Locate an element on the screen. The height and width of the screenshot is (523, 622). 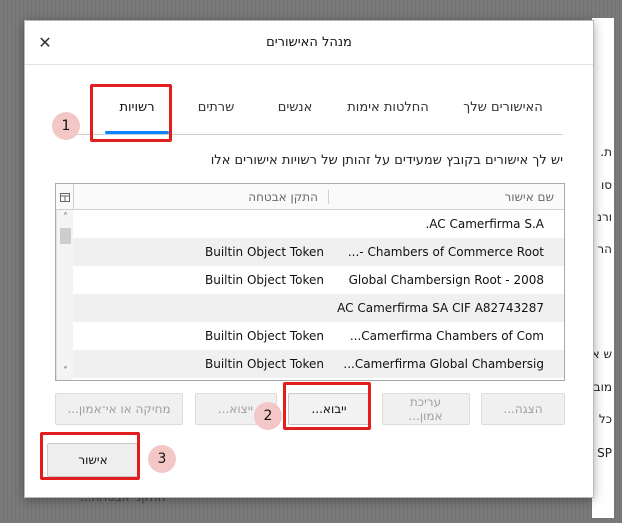
background-text-fragment: SP is located at coordinates (604, 453).